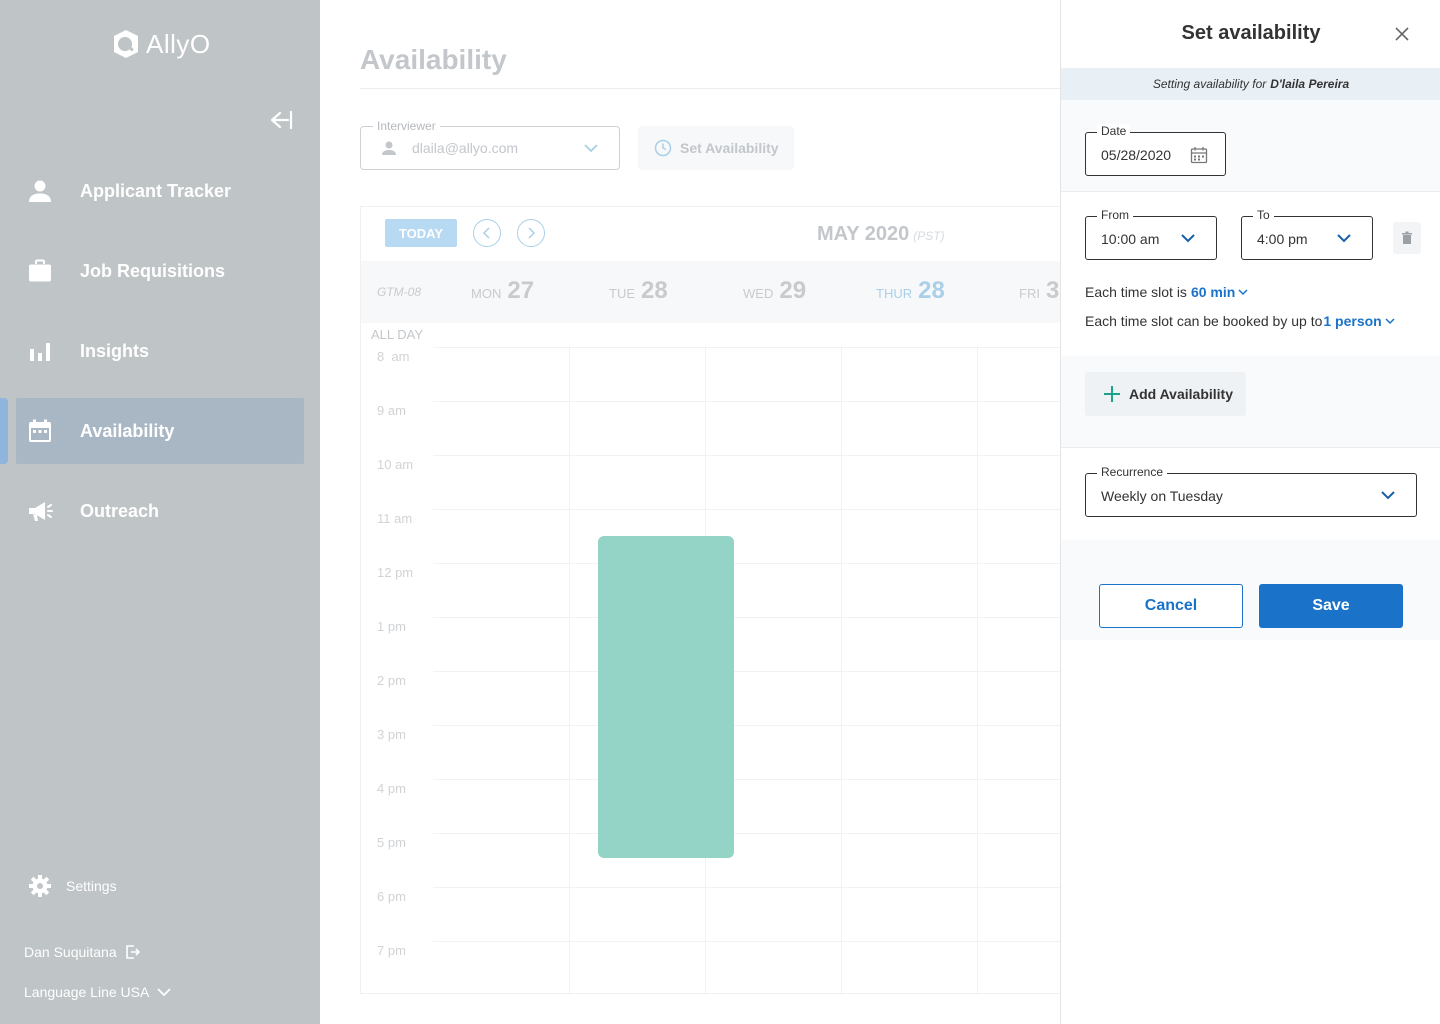 The height and width of the screenshot is (1024, 1440). I want to click on org-selector: Language Line USA, so click(97, 992).